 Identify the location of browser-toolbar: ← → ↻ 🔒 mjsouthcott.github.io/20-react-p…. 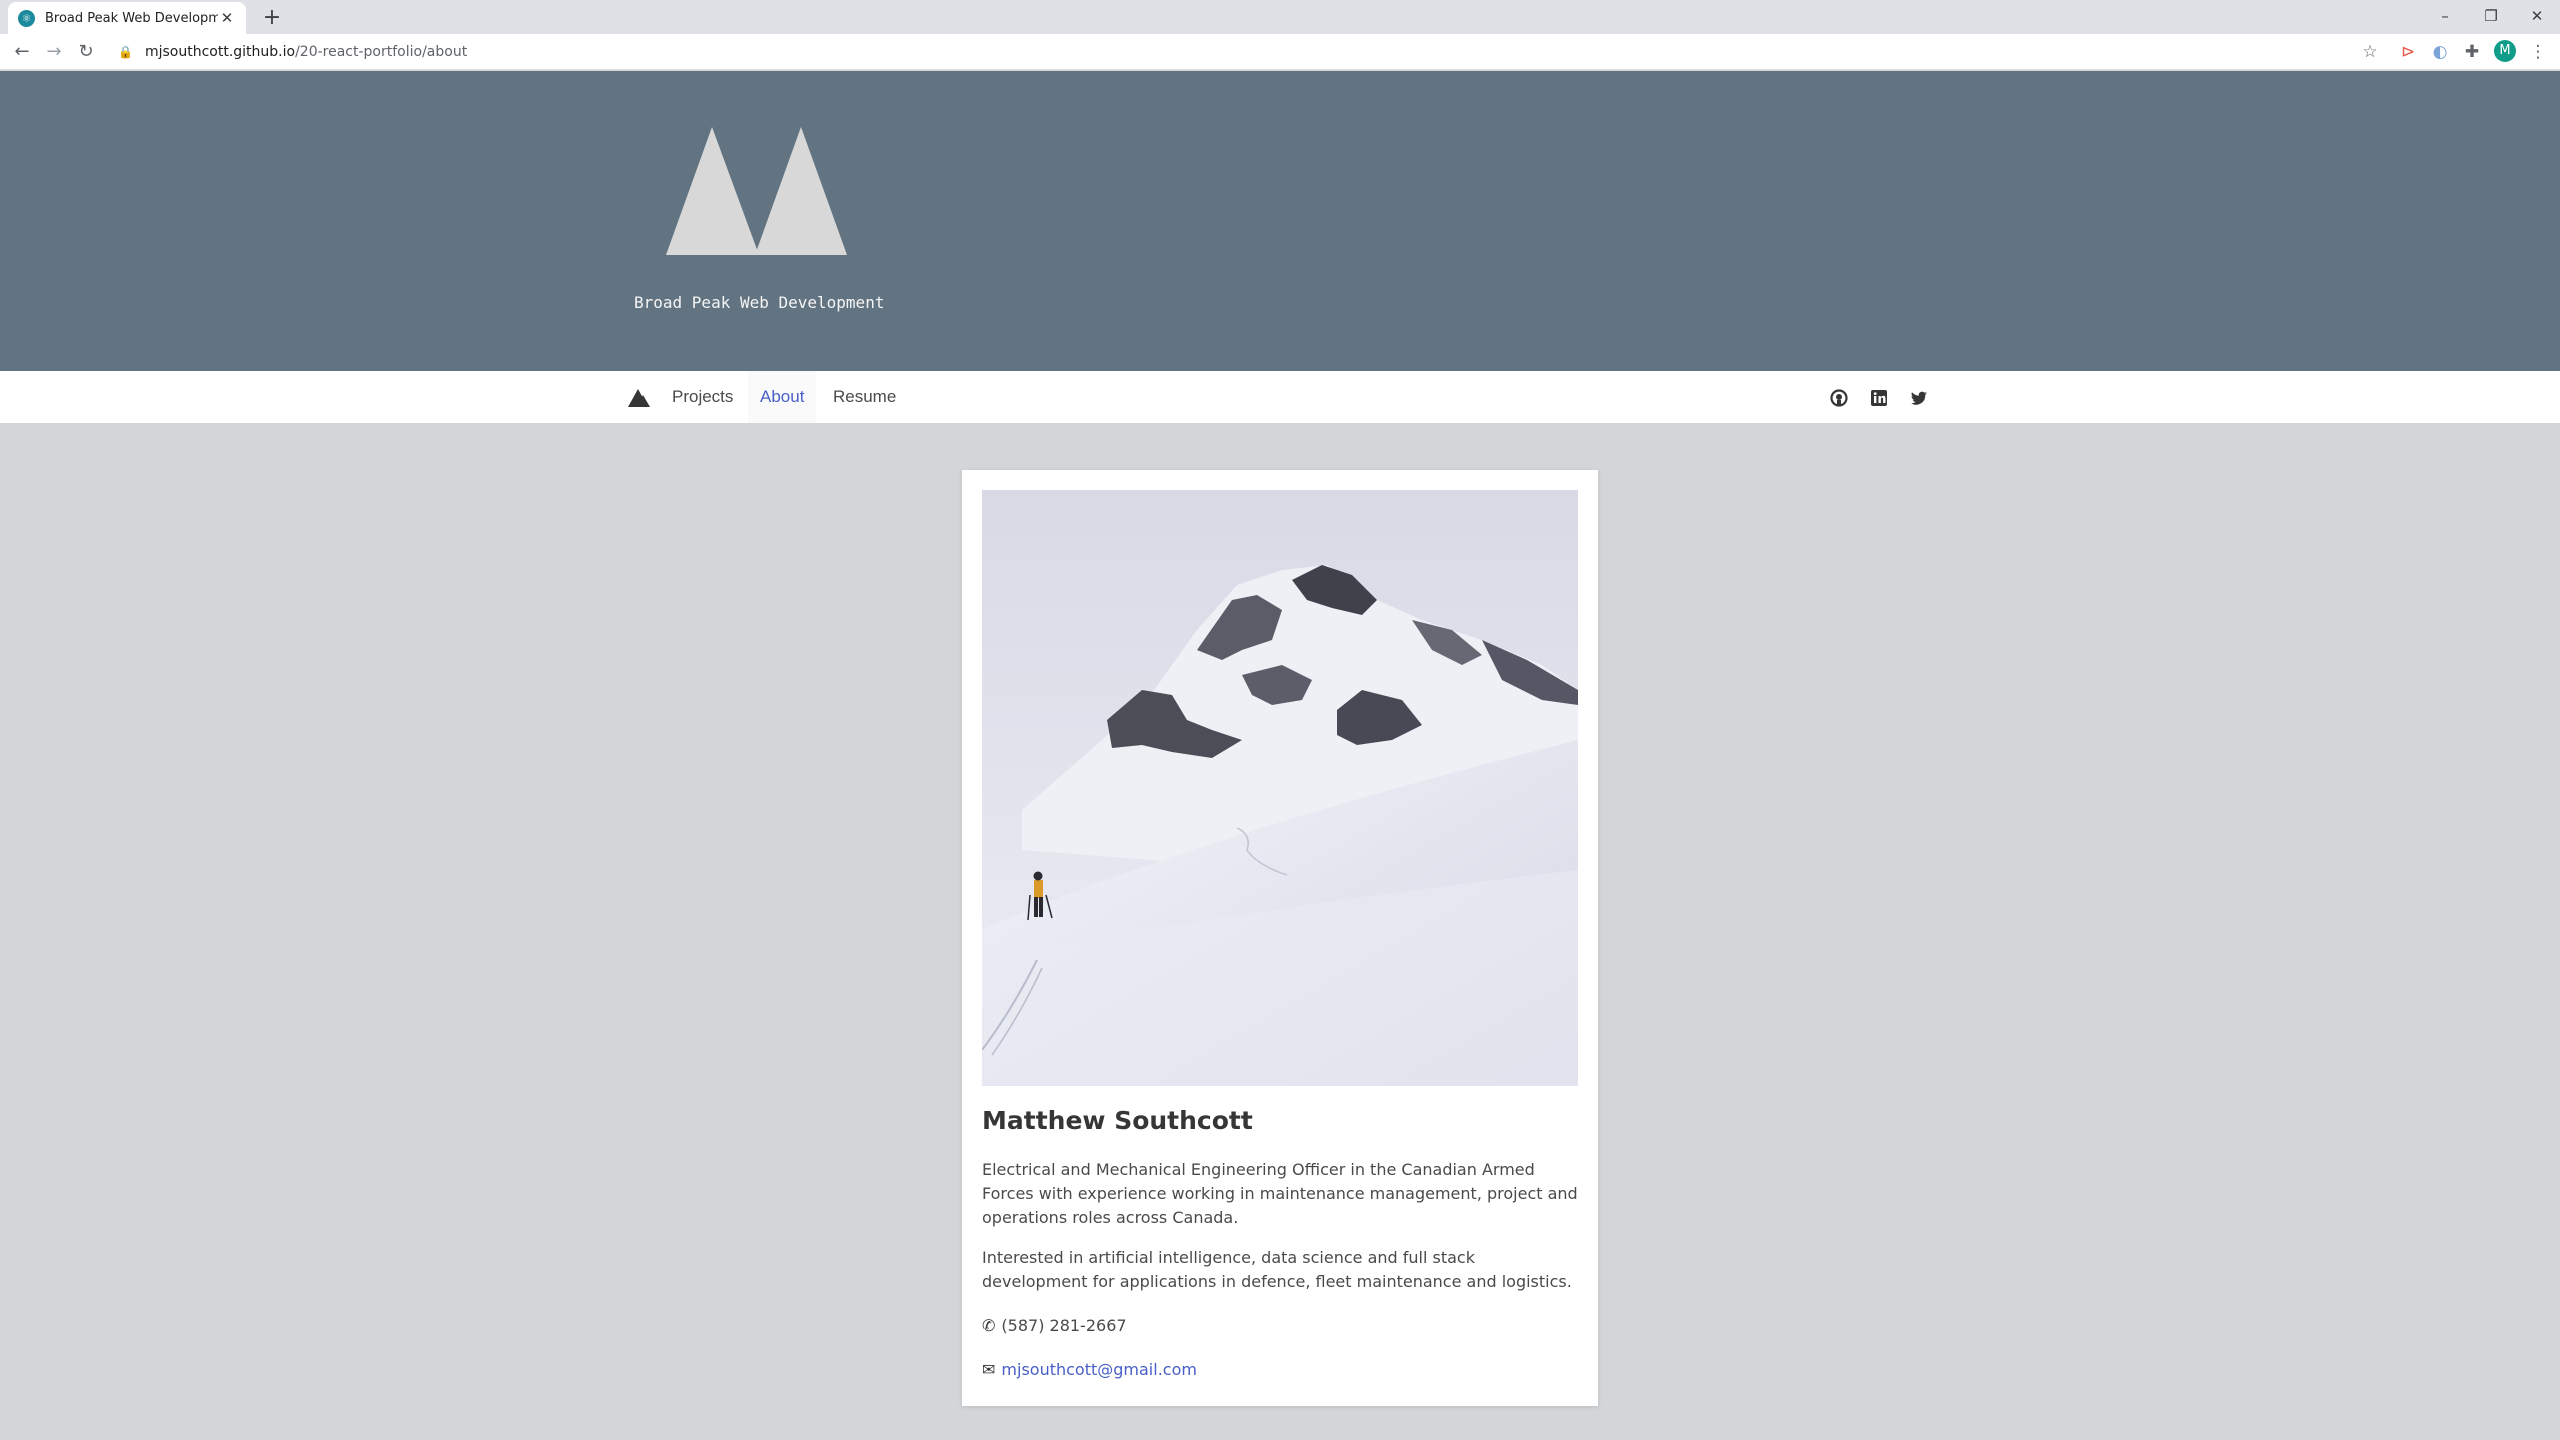
(1280, 52).